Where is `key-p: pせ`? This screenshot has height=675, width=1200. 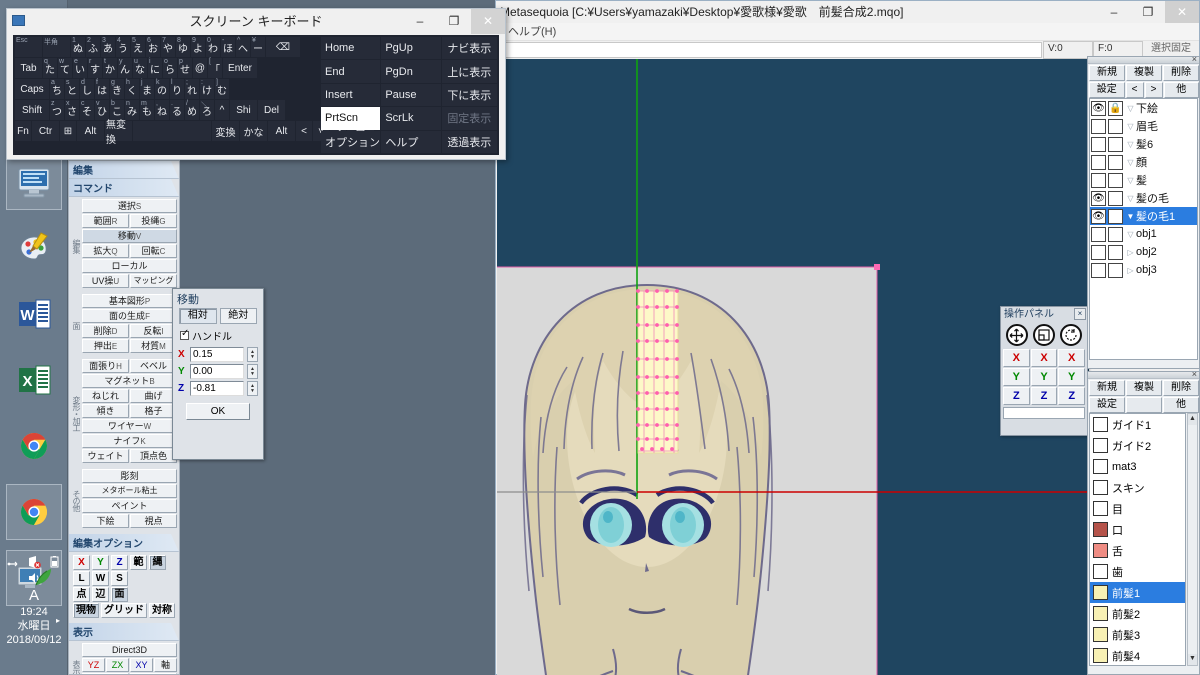 key-p: pせ is located at coordinates (185, 68).